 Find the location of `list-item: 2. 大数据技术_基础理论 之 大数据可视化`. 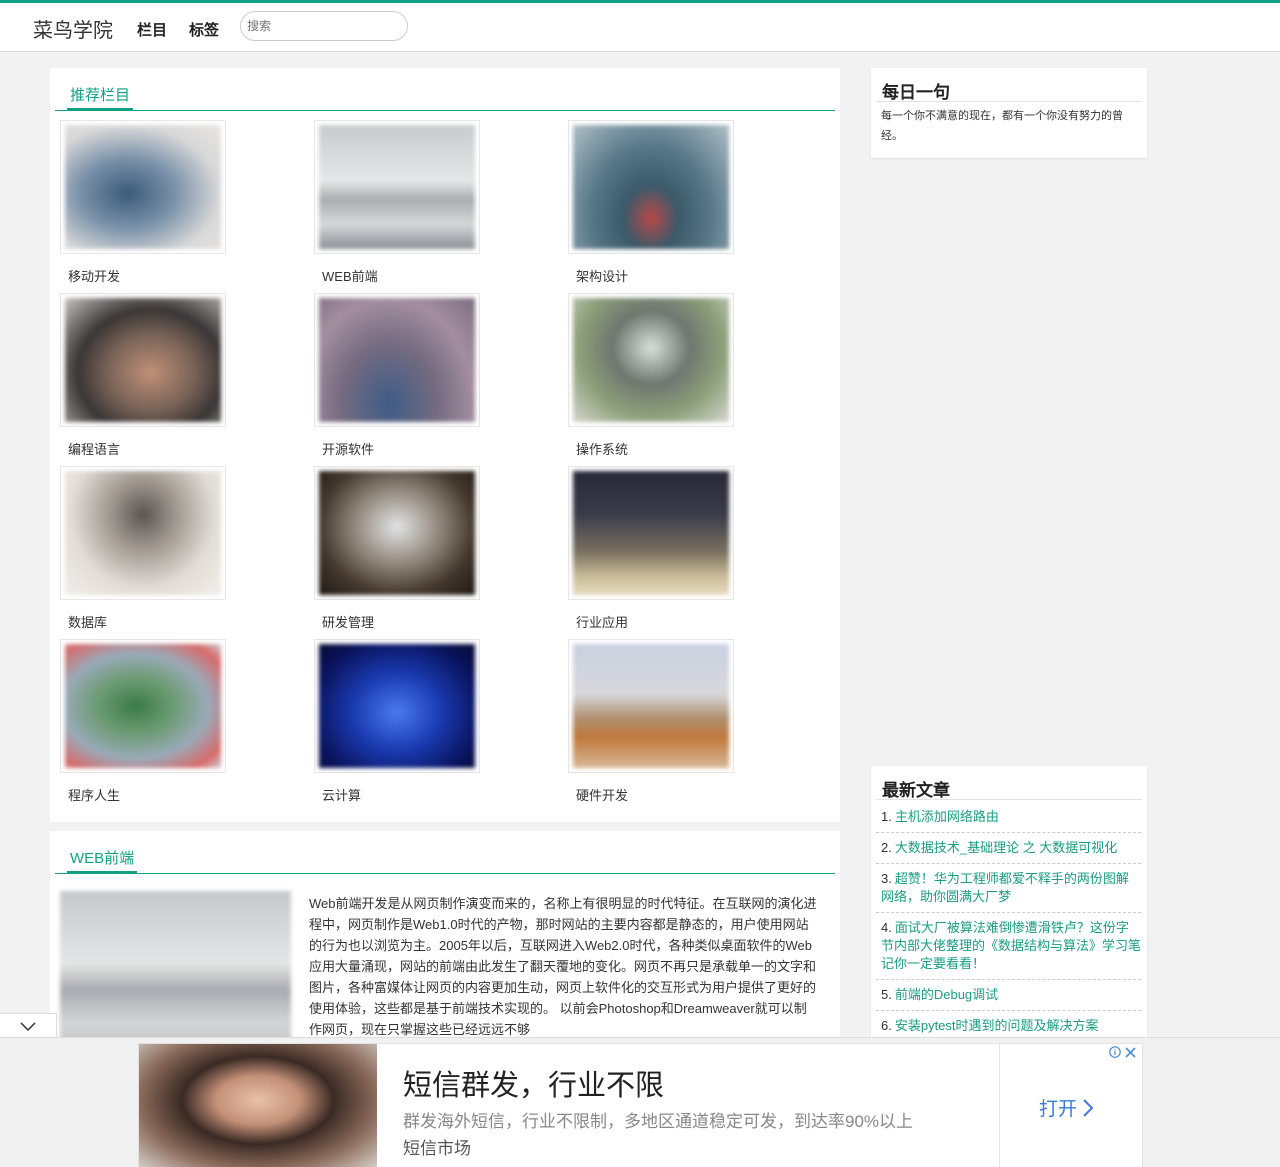

list-item: 2. 大数据技术_基础理论 之 大数据可视化 is located at coordinates (1008, 848).